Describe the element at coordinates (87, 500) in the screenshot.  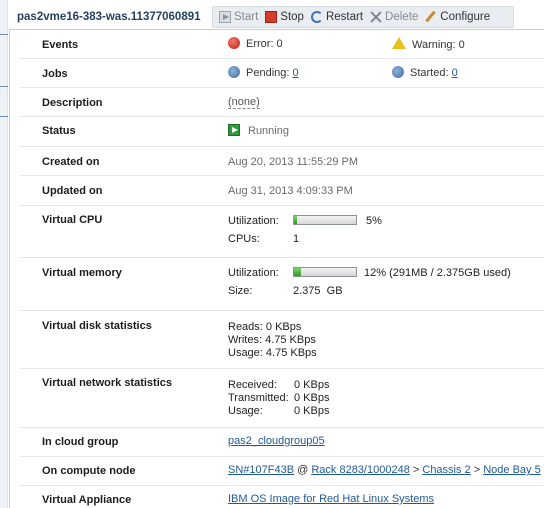
I see `appliance-label: Virtual Appliance` at that location.